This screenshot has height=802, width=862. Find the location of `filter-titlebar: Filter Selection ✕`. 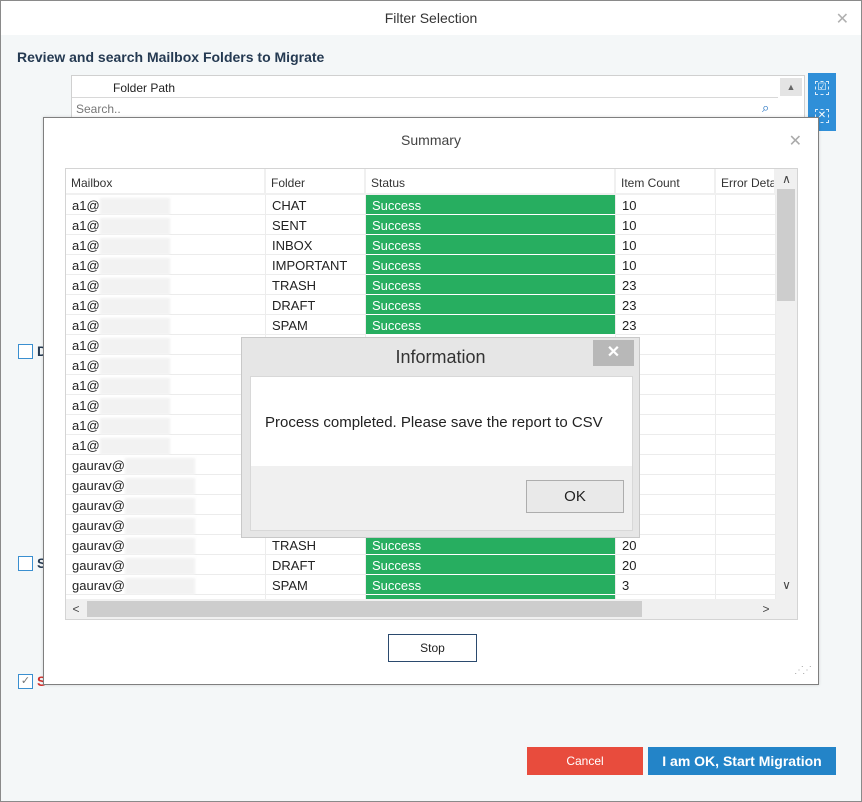

filter-titlebar: Filter Selection ✕ is located at coordinates (431, 18).